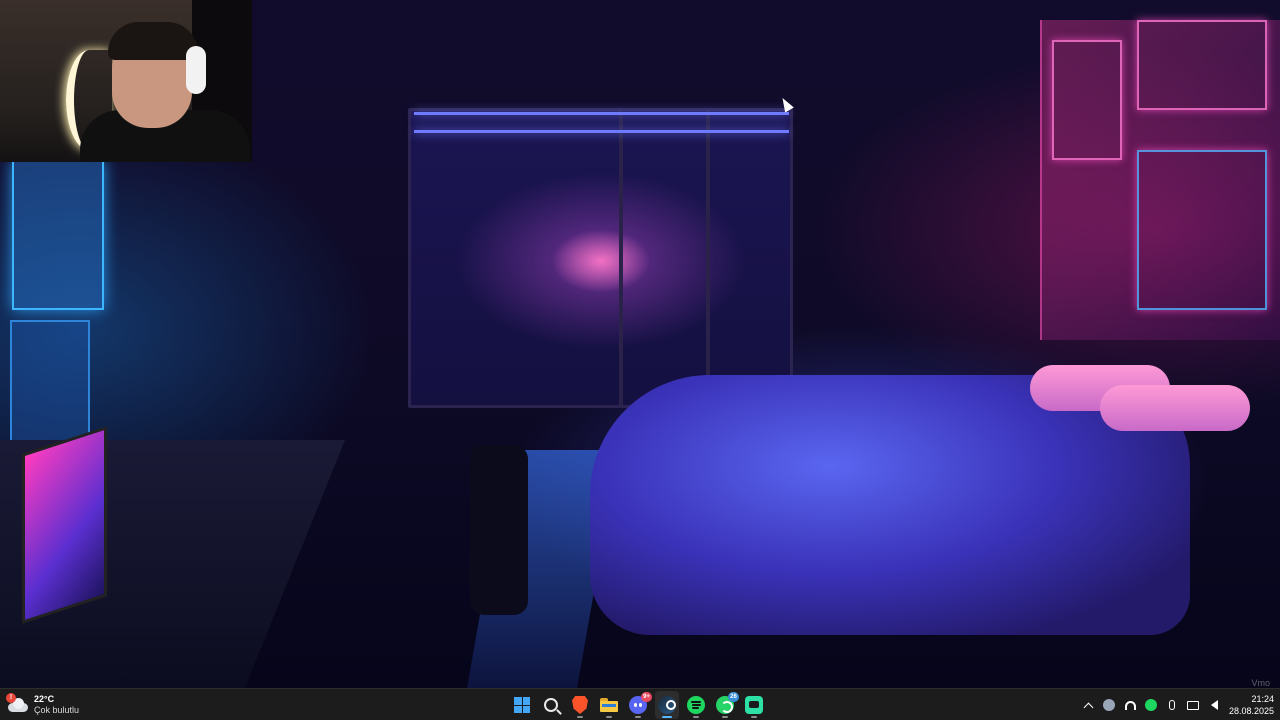  I want to click on start-button, so click(522, 705).